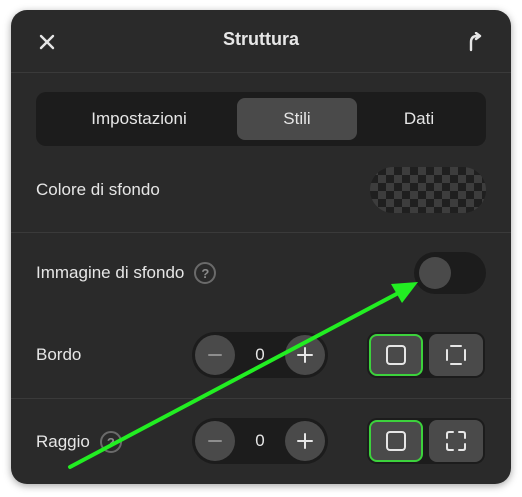 The height and width of the screenshot is (497, 522). I want to click on border-label: Bordo, so click(59, 354).